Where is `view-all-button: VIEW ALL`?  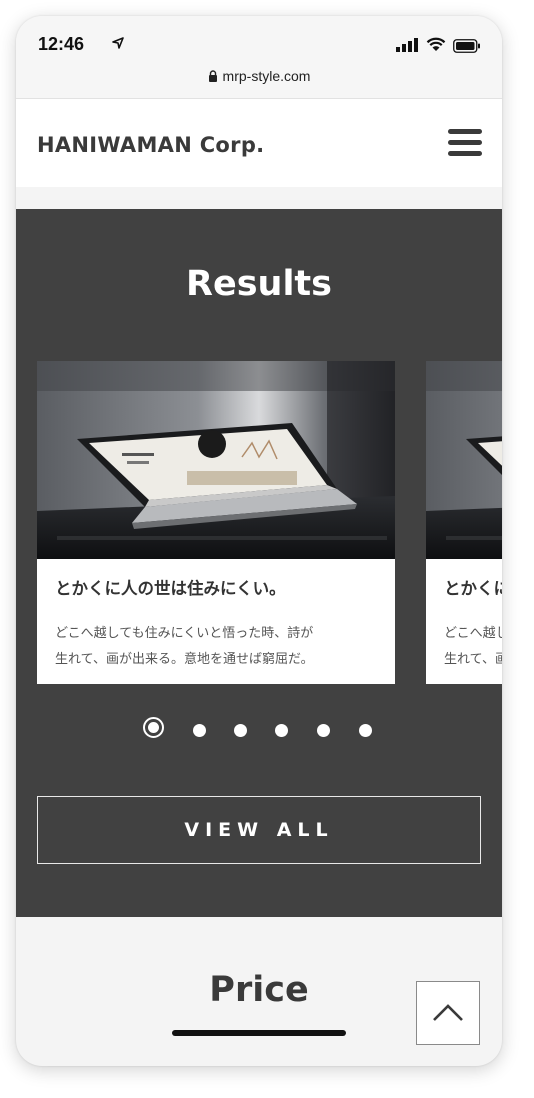
view-all-button: VIEW ALL is located at coordinates (259, 830).